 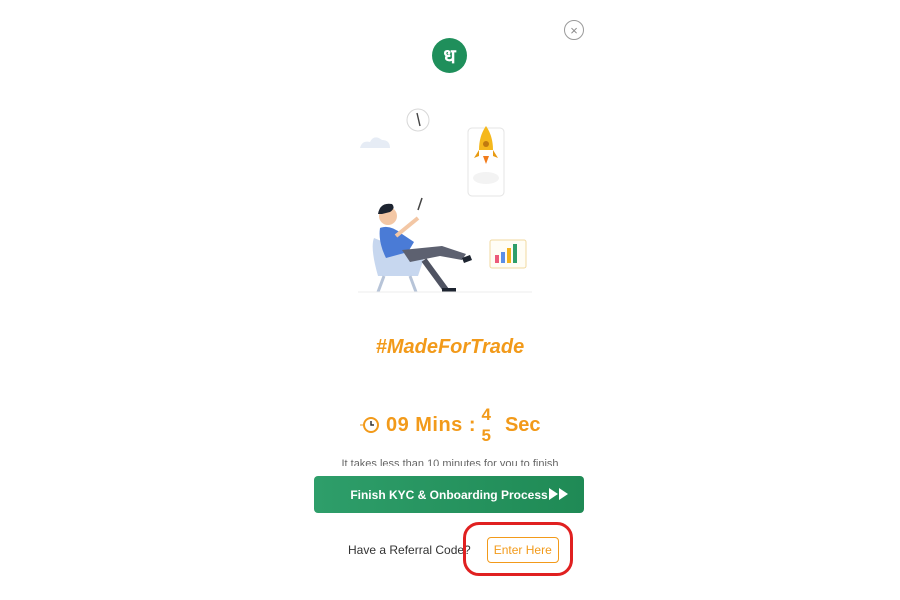 What do you see at coordinates (522, 424) in the screenshot?
I see `timer-sec-label: Sec` at bounding box center [522, 424].